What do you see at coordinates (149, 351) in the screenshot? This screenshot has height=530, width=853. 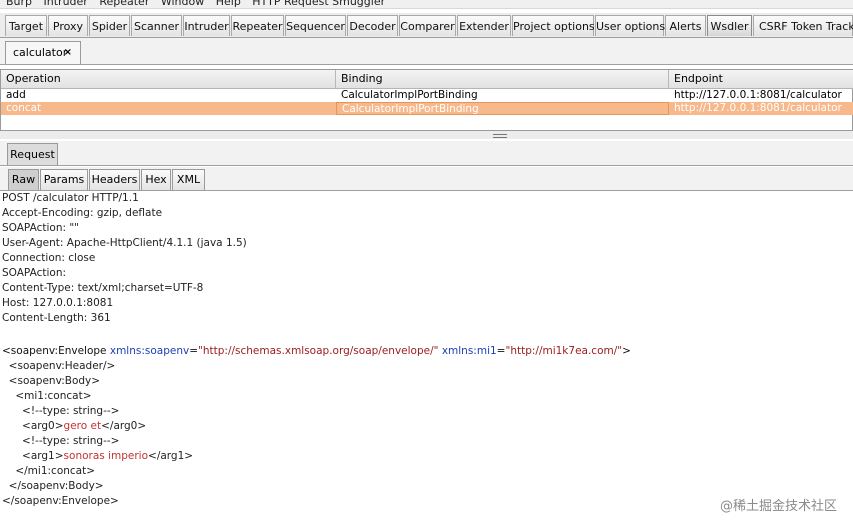 I see `xml-attr-name: xmlns:soapenv` at bounding box center [149, 351].